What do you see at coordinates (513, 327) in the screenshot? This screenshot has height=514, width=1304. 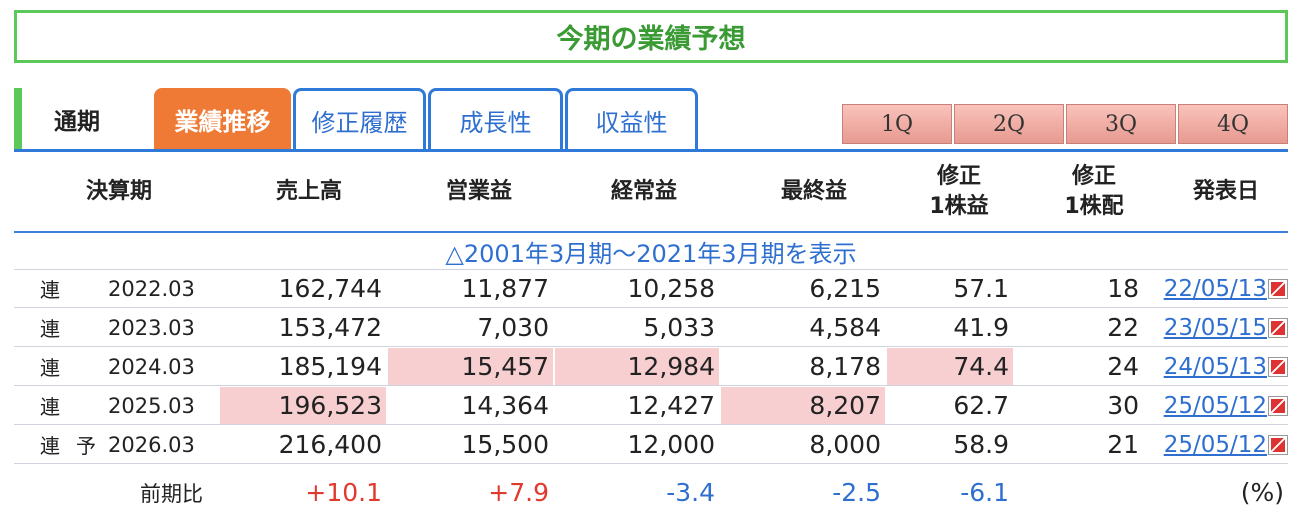 I see `row-operating-profit: 7,030` at bounding box center [513, 327].